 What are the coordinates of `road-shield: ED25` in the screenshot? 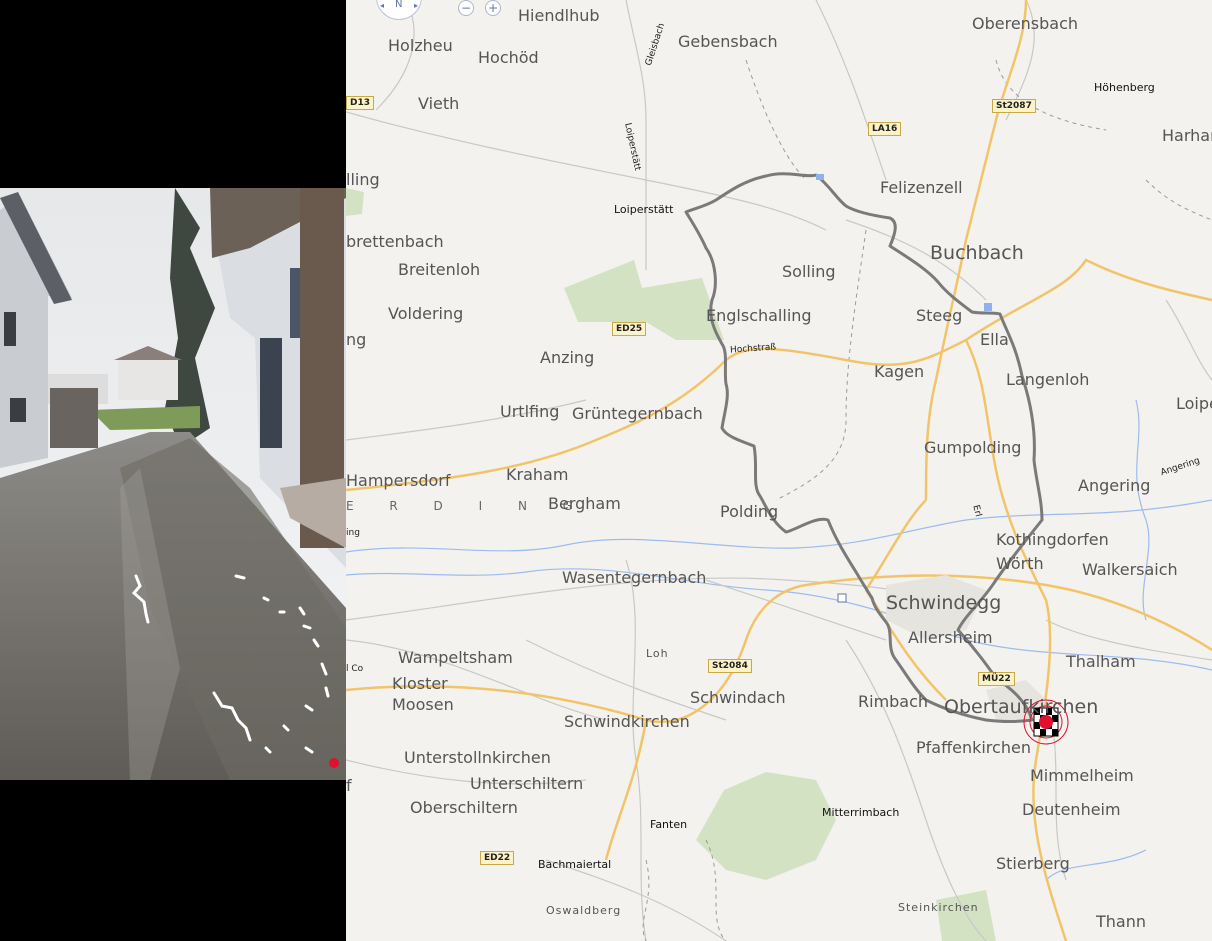 It's located at (629, 329).